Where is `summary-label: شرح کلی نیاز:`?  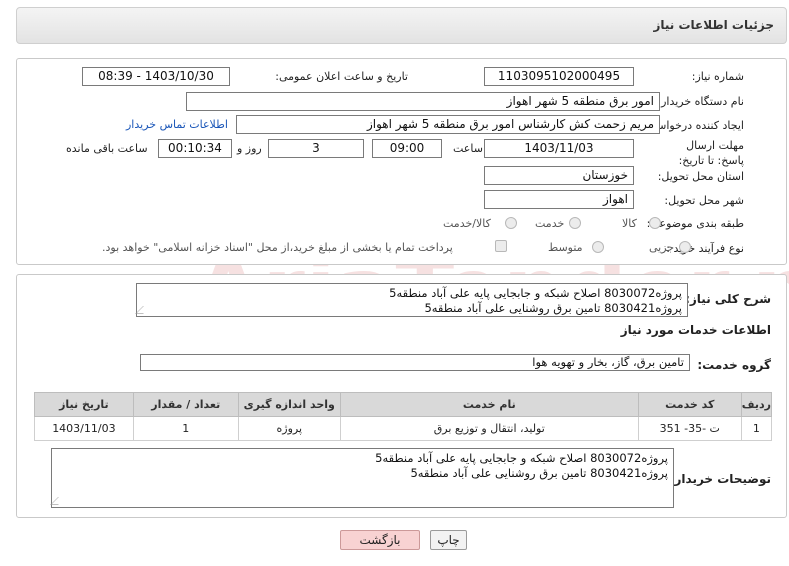 summary-label: شرح کلی نیاز: is located at coordinates (728, 299).